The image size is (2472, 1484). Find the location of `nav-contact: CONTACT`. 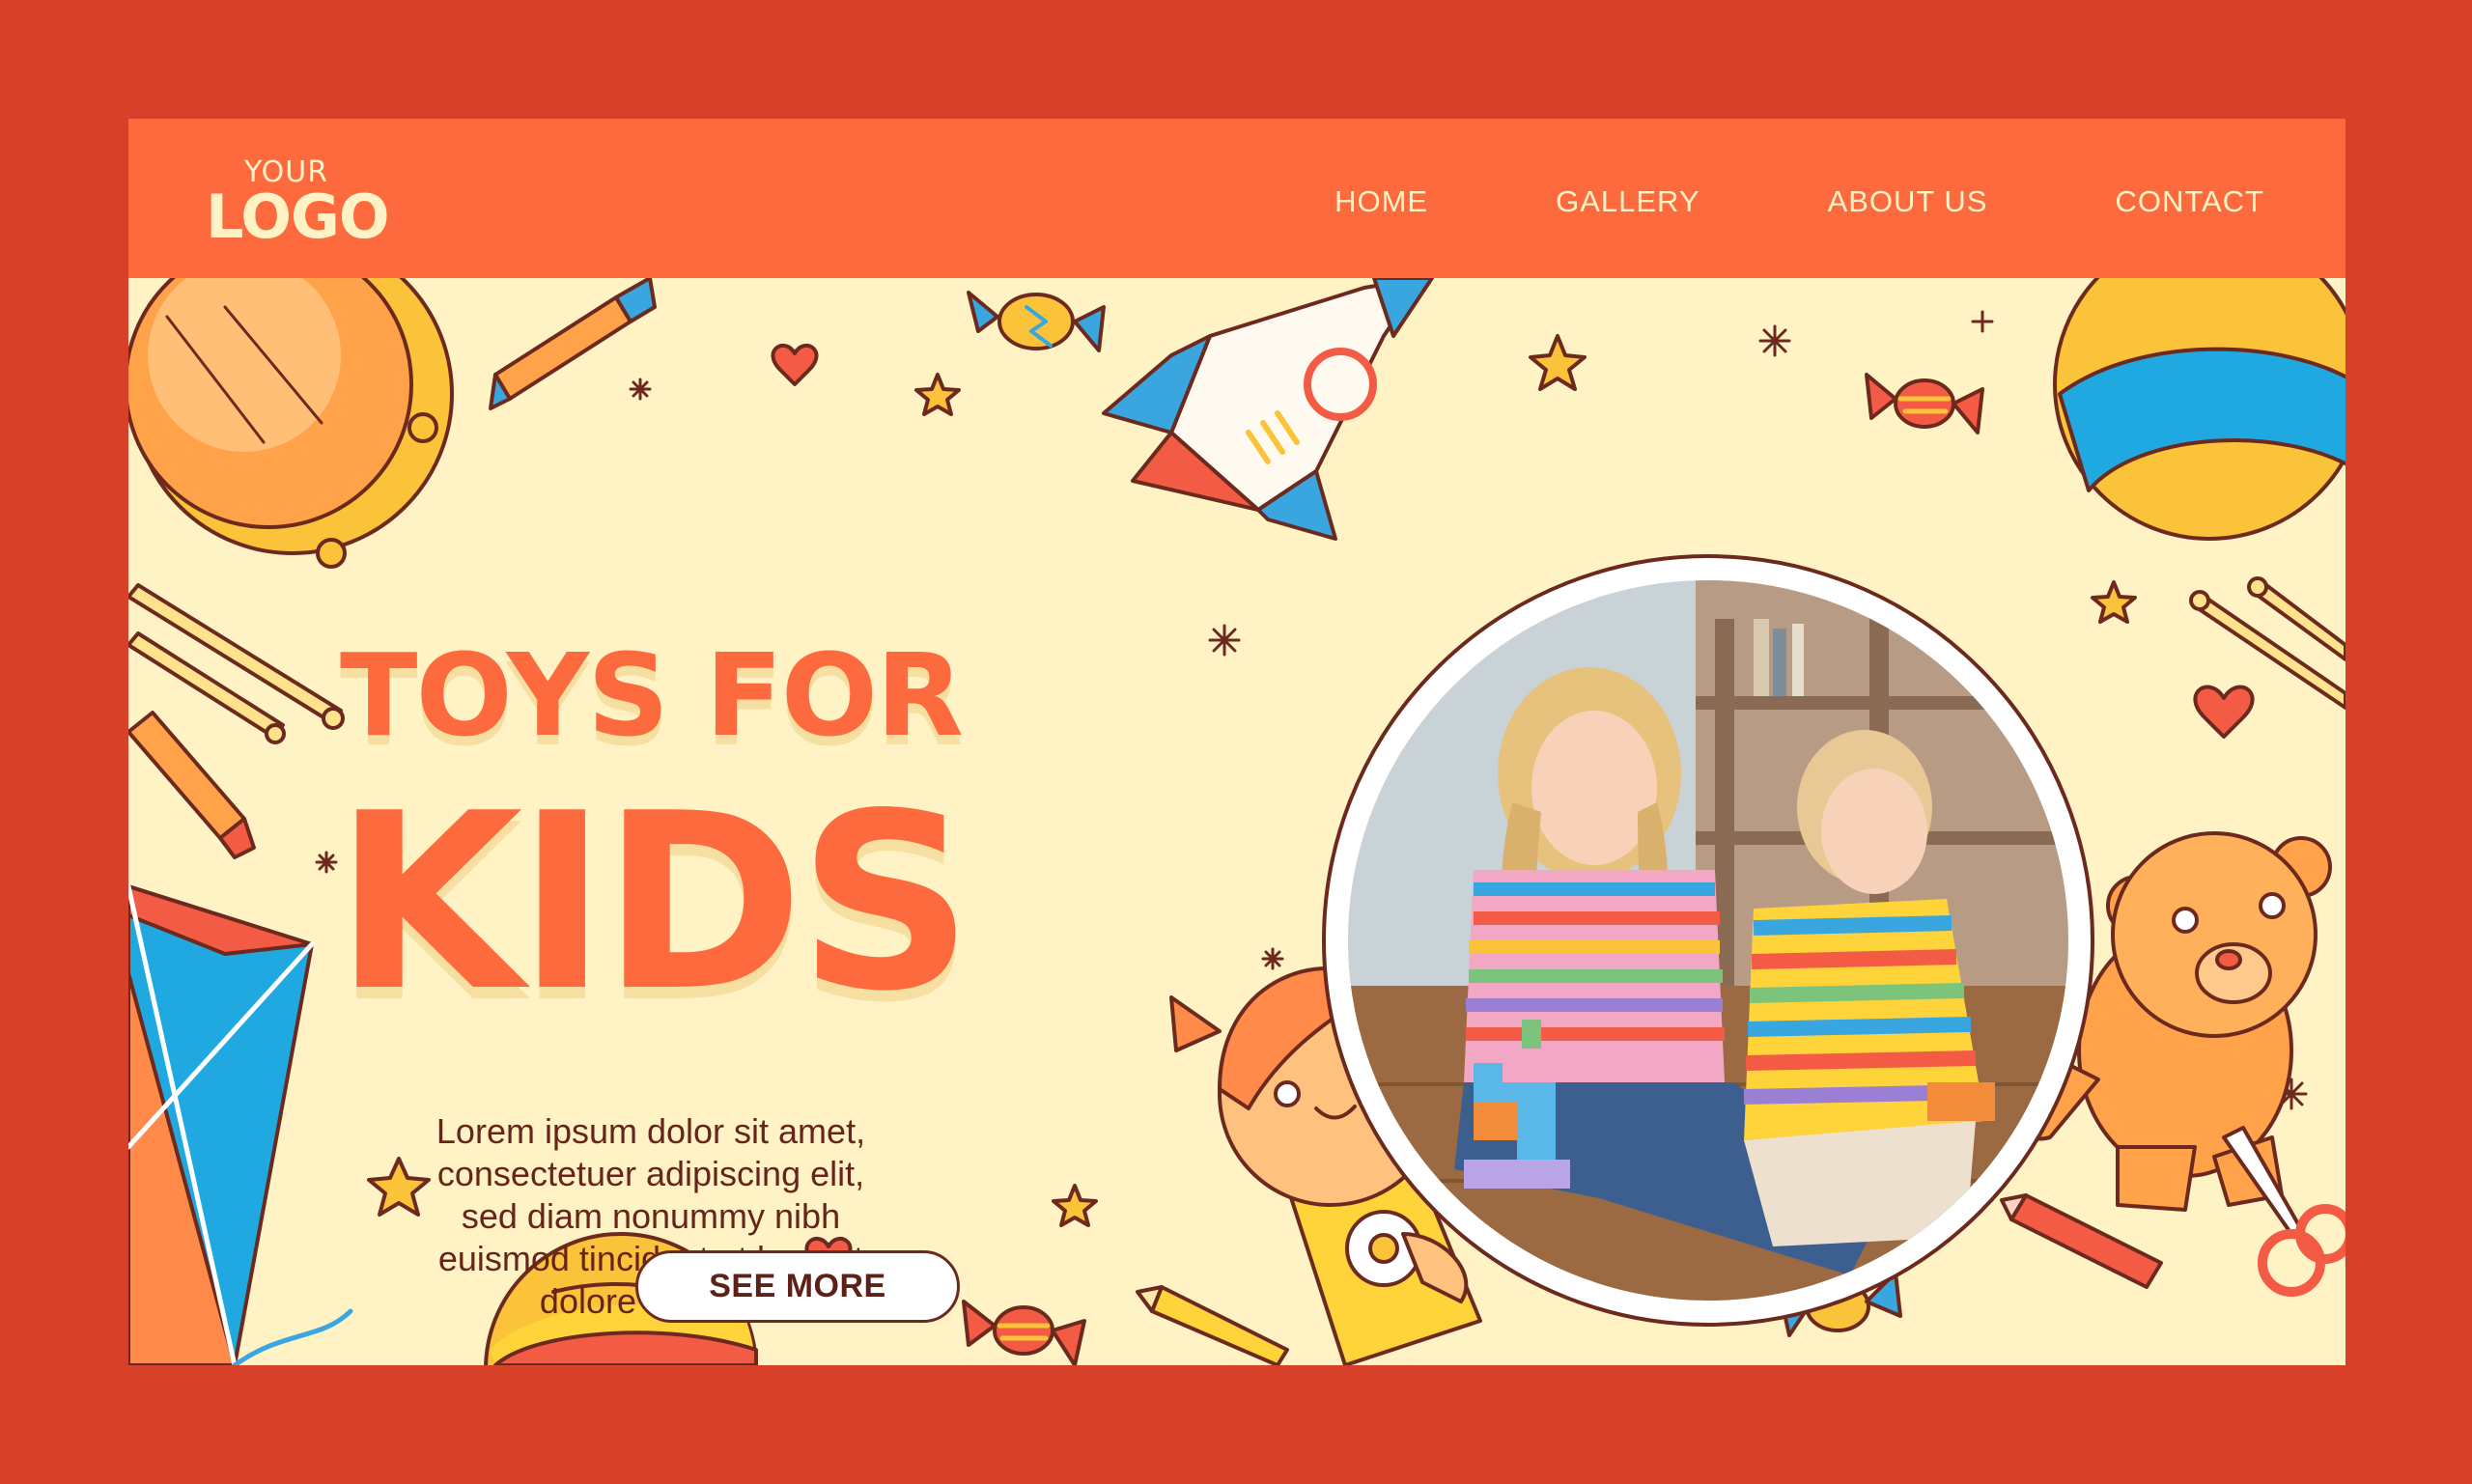

nav-contact: CONTACT is located at coordinates (2189, 202).